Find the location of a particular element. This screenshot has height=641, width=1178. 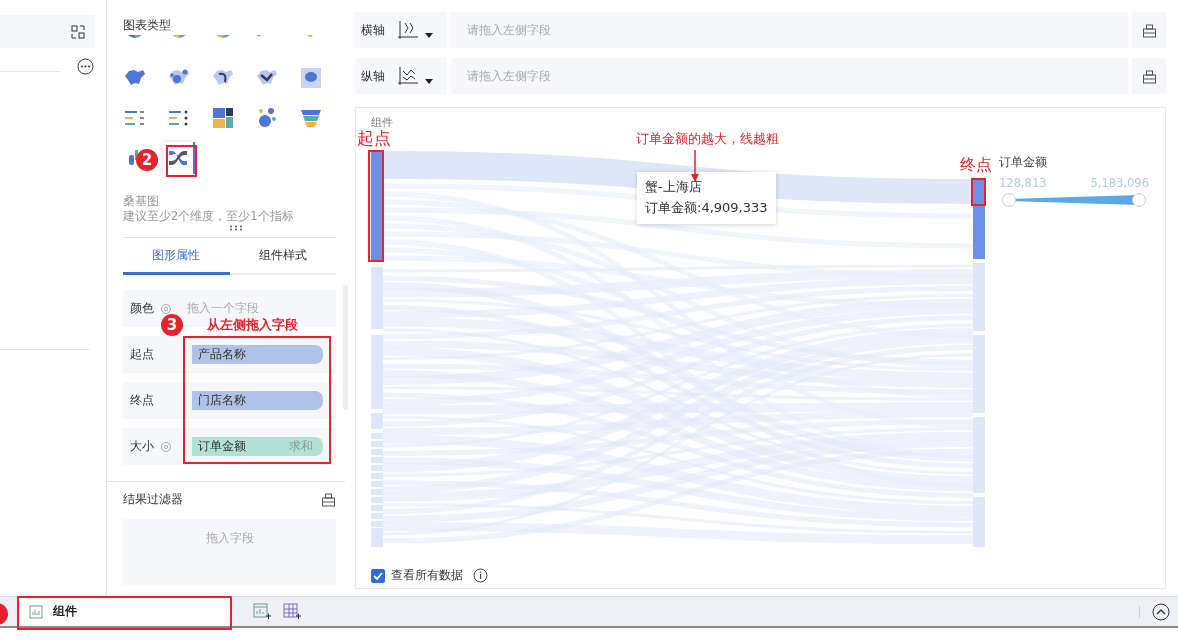

property-label: 大小 is located at coordinates (142, 446).